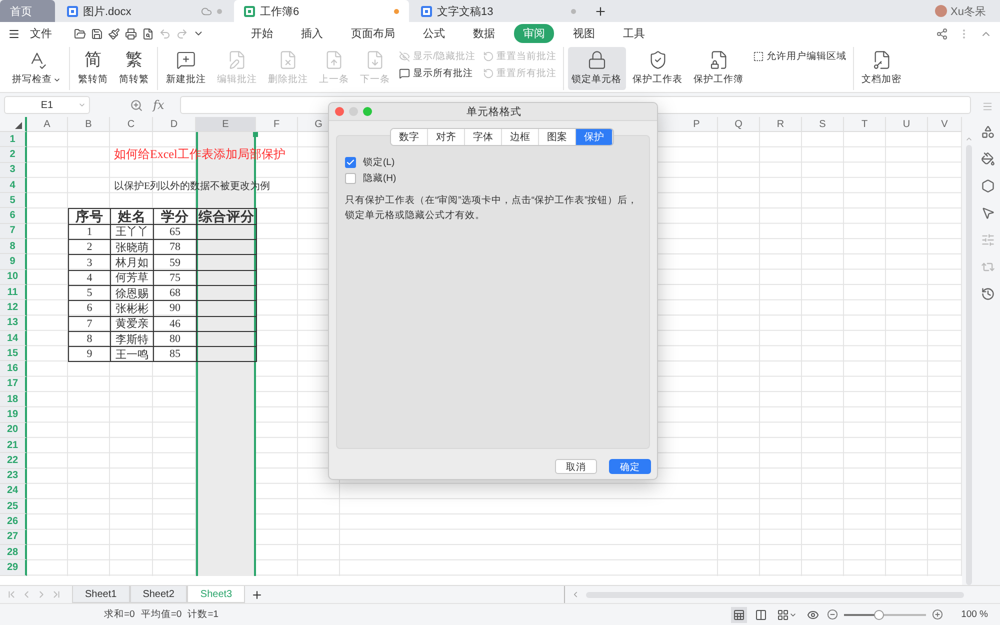  Describe the element at coordinates (161, 614) in the screenshot. I see `status-stat: 平均值=0` at that location.